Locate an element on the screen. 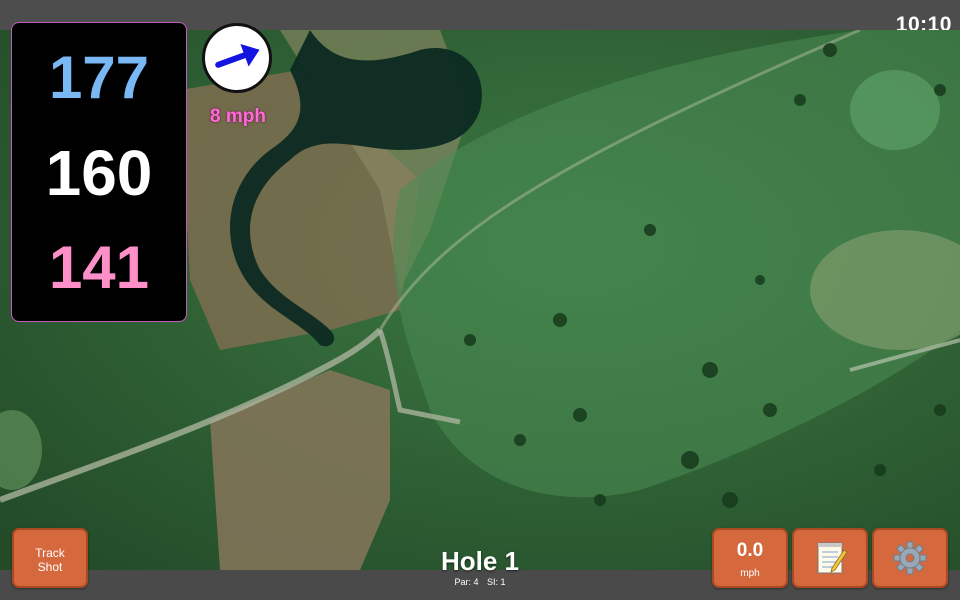  yardage-panel: 177 160 141 is located at coordinates (99, 172).